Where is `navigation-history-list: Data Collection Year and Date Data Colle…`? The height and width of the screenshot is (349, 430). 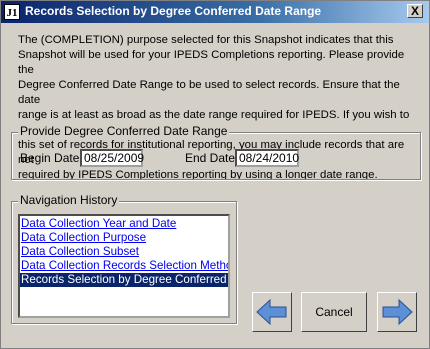
navigation-history-list: Data Collection Year and Date Data Colle… is located at coordinates (124, 266).